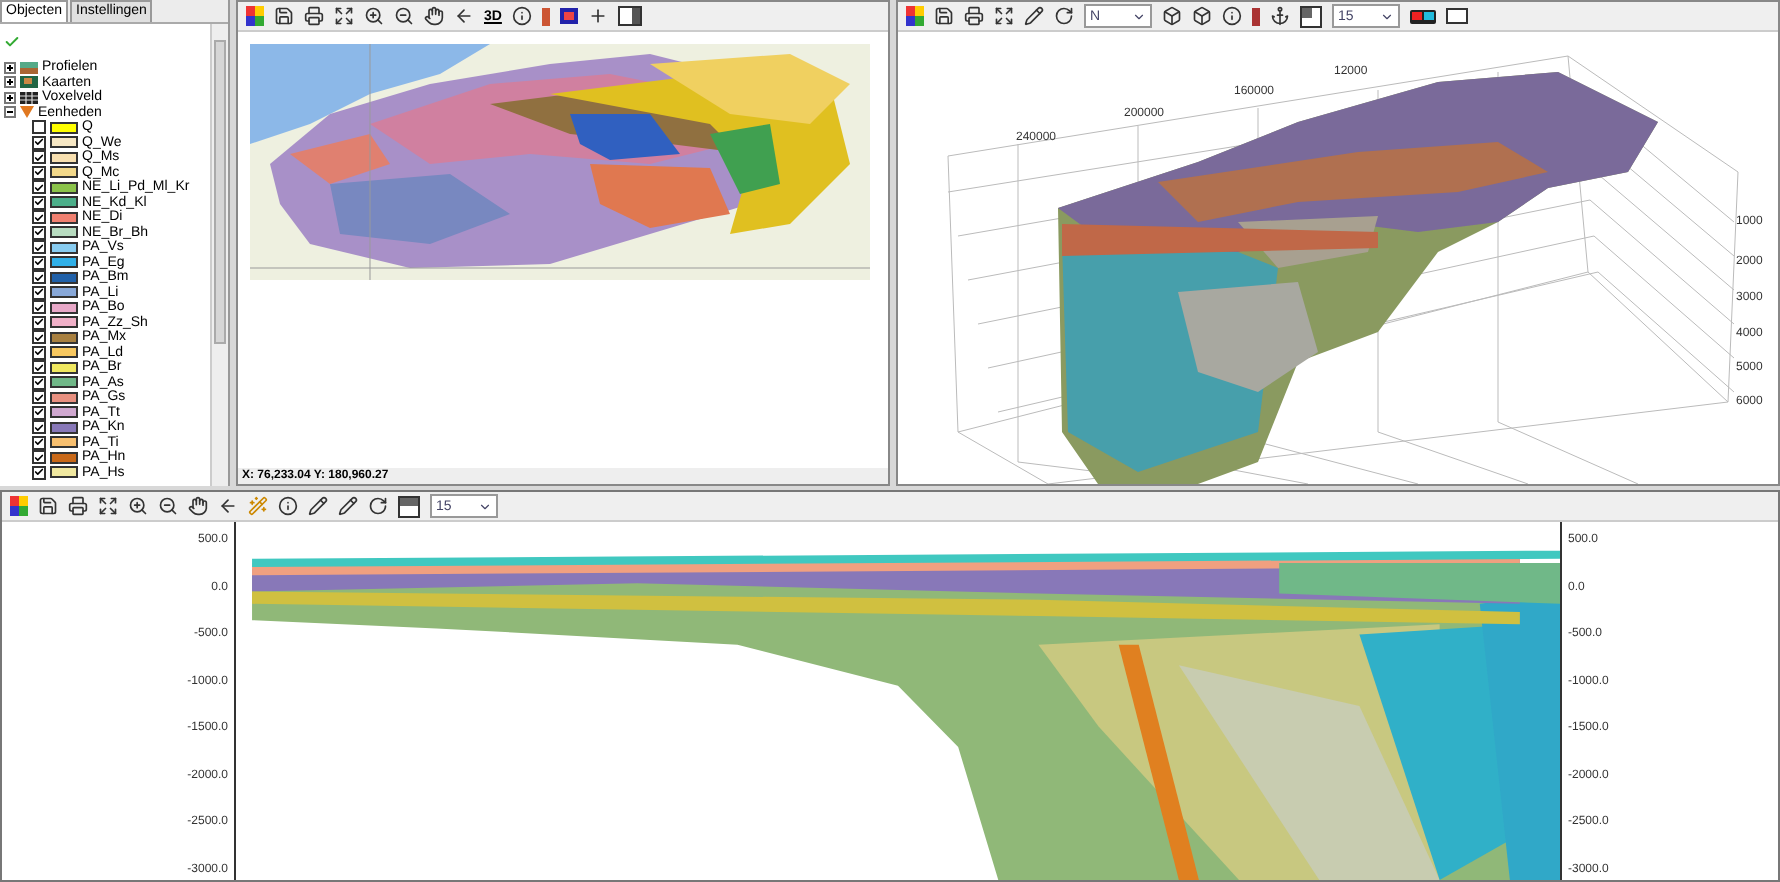  Describe the element at coordinates (258, 506) in the screenshot. I see `wand-icon` at that location.